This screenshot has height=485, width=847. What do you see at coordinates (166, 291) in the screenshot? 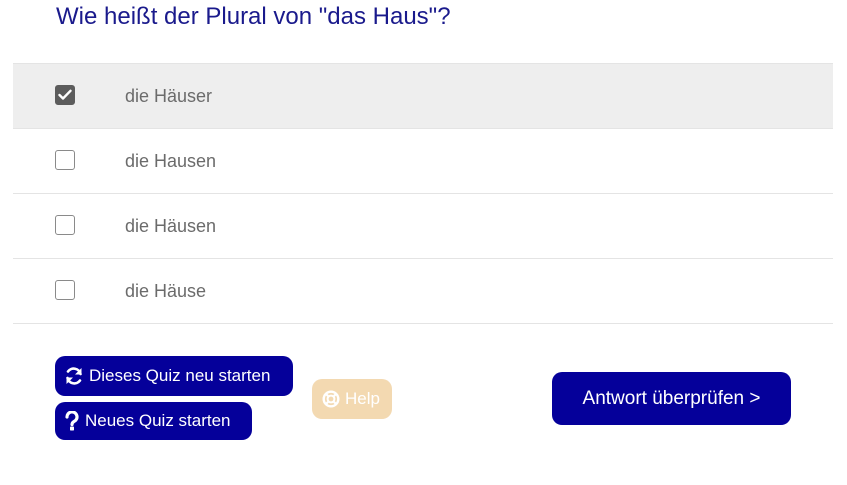
I see `answer-option-label: die Häuse` at bounding box center [166, 291].